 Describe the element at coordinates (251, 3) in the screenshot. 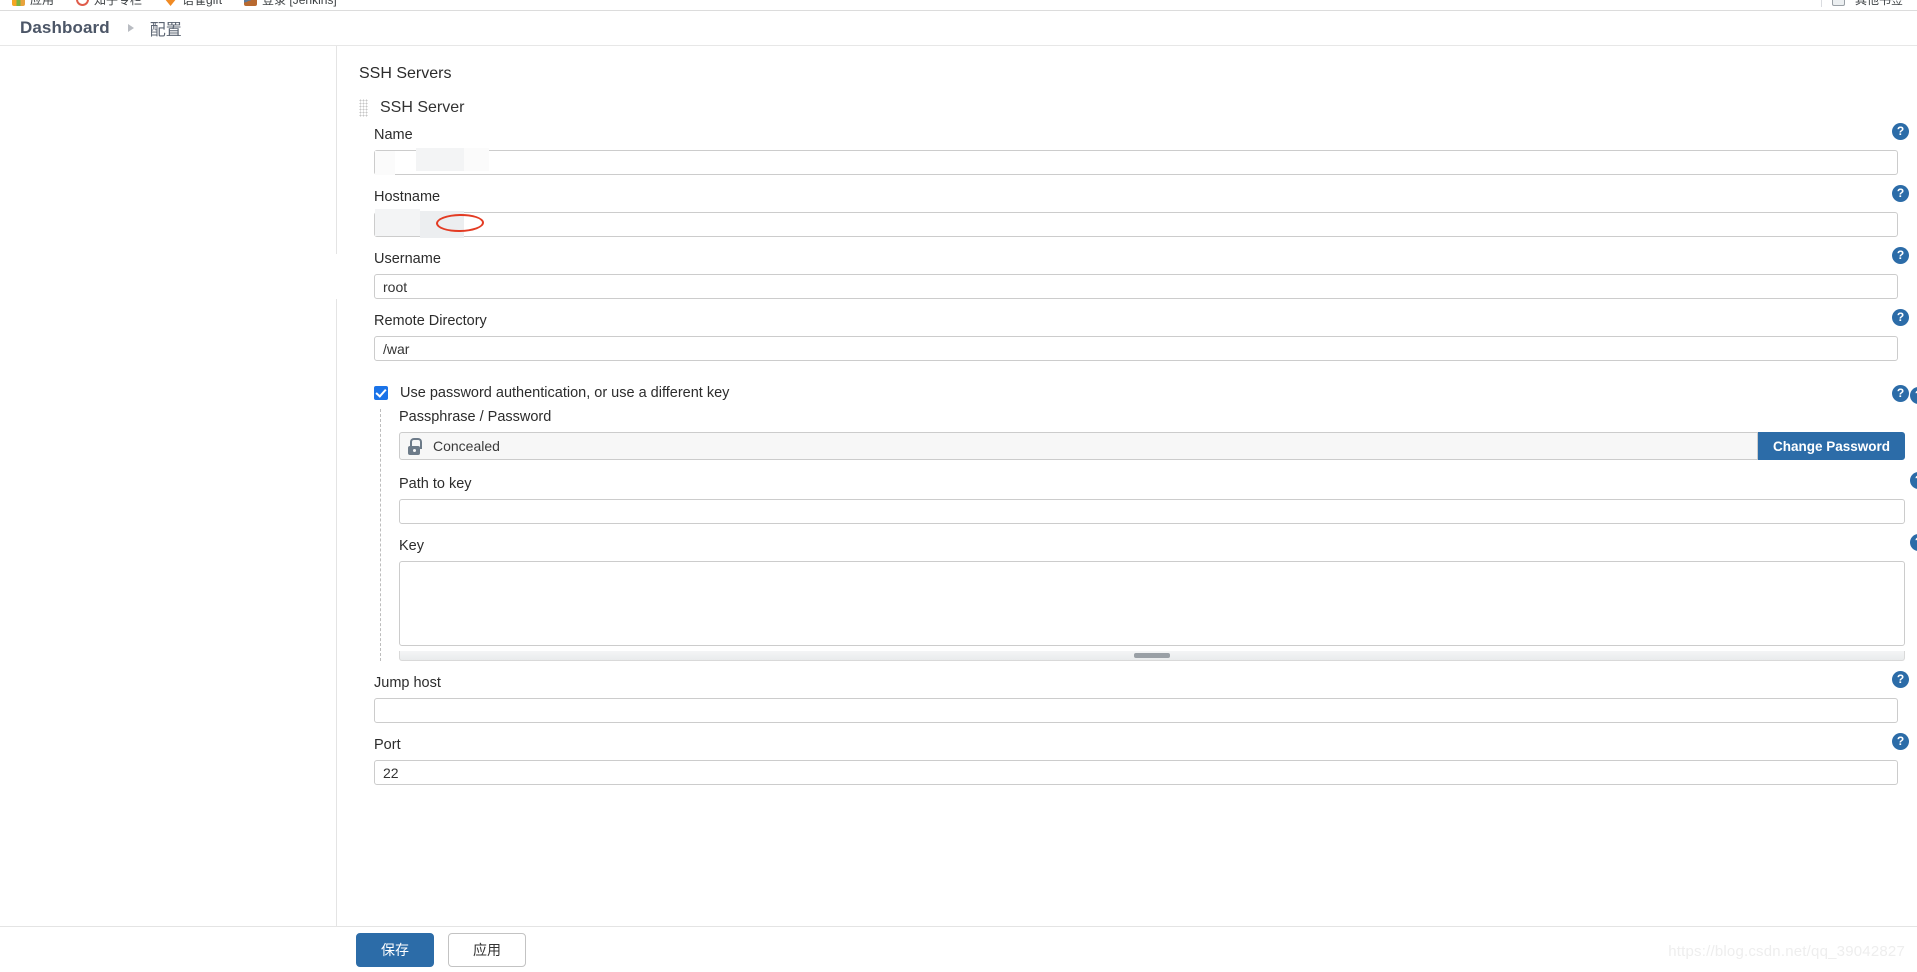

I see `image-favicon-icon` at that location.